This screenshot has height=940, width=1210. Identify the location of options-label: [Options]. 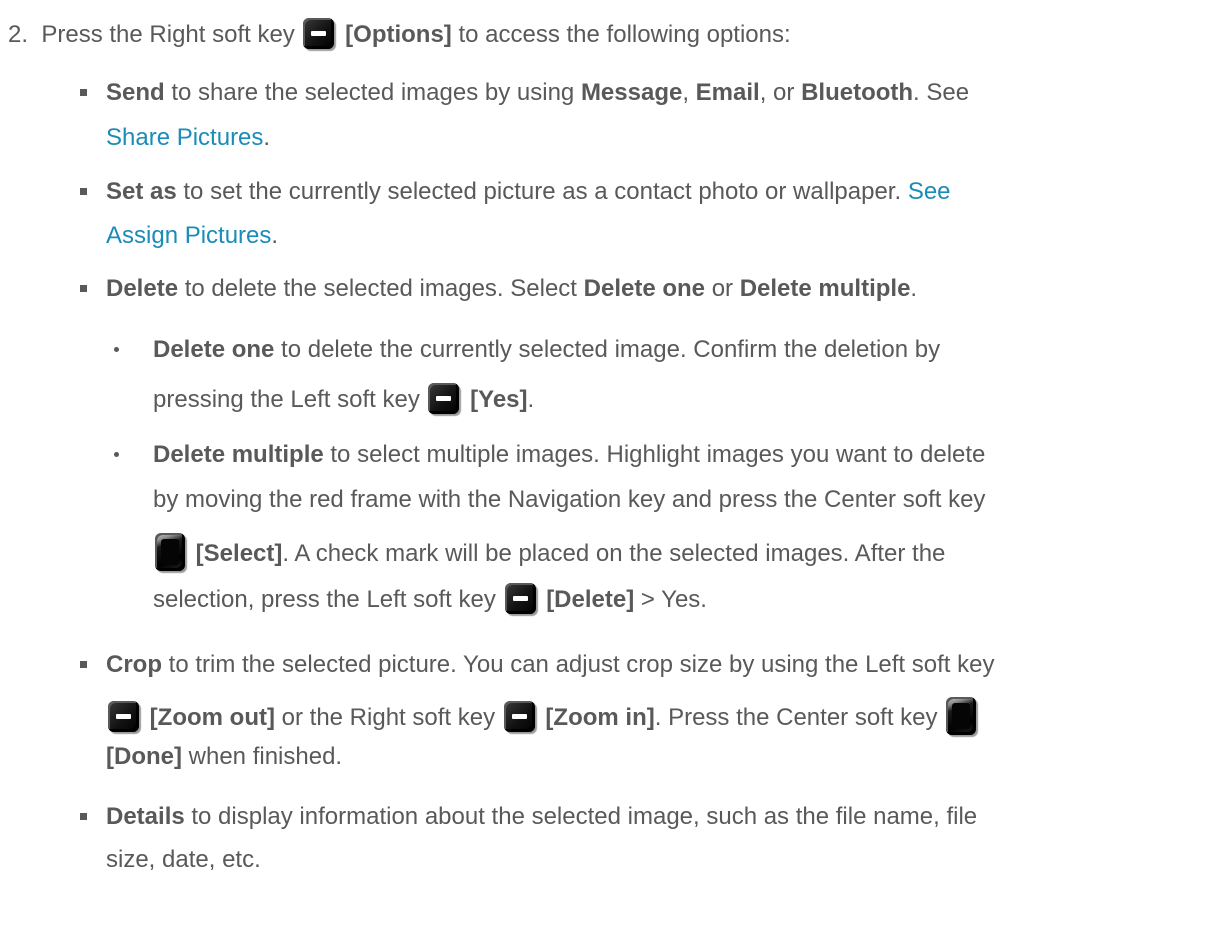
(398, 34).